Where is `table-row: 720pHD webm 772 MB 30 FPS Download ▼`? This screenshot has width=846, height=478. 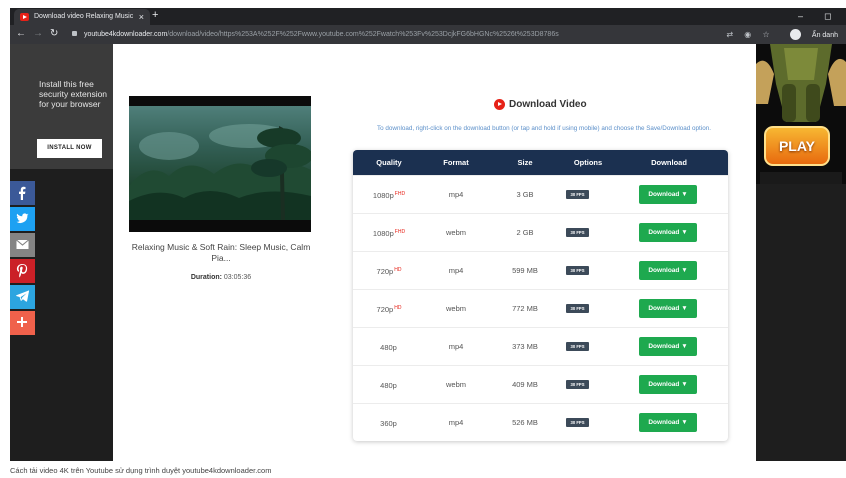
table-row: 720pHD webm 772 MB 30 FPS Download ▼ is located at coordinates (540, 308).